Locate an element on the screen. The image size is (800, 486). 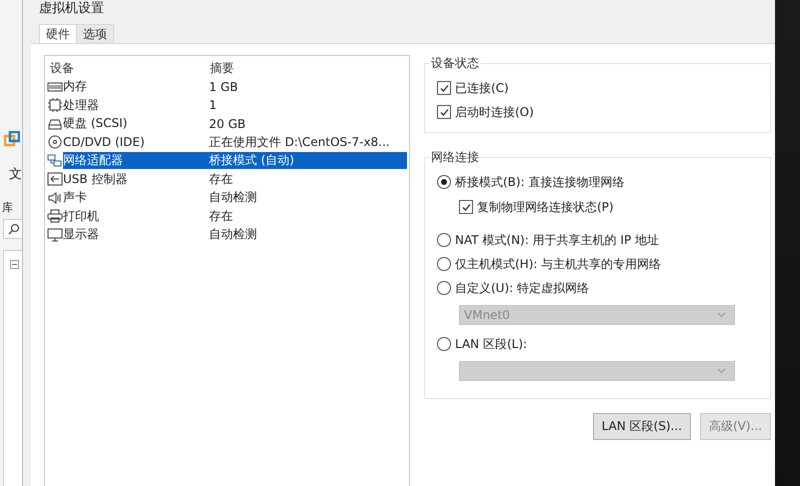
column-header: 摘要 is located at coordinates (222, 68).